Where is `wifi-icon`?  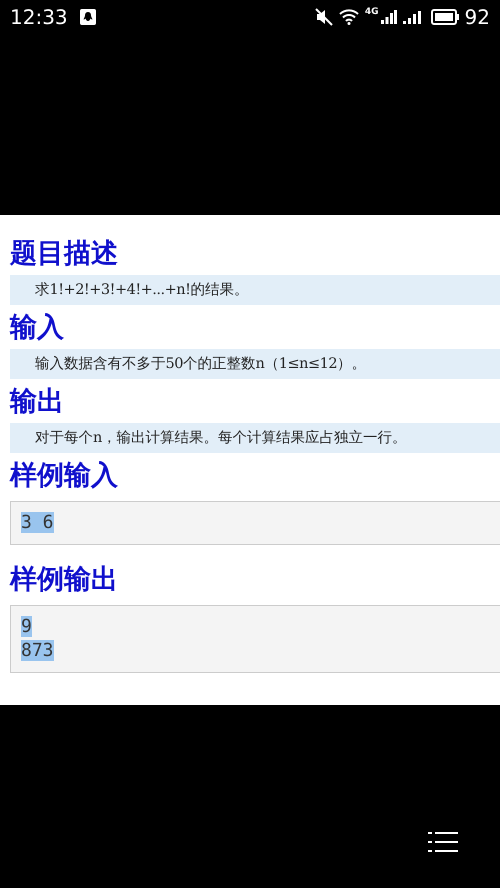 wifi-icon is located at coordinates (348, 17).